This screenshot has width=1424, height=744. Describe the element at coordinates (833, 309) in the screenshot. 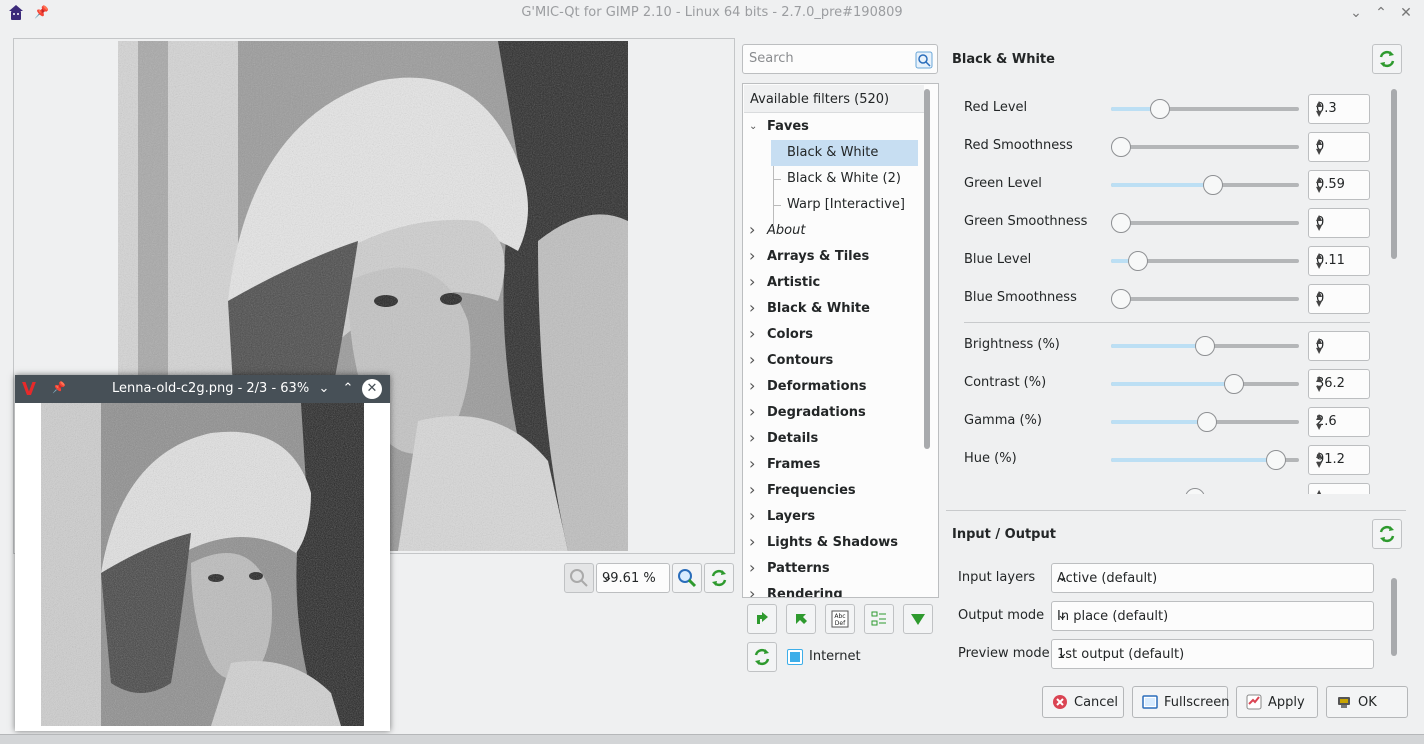

I see `filter-tree-item: › Black & White` at that location.